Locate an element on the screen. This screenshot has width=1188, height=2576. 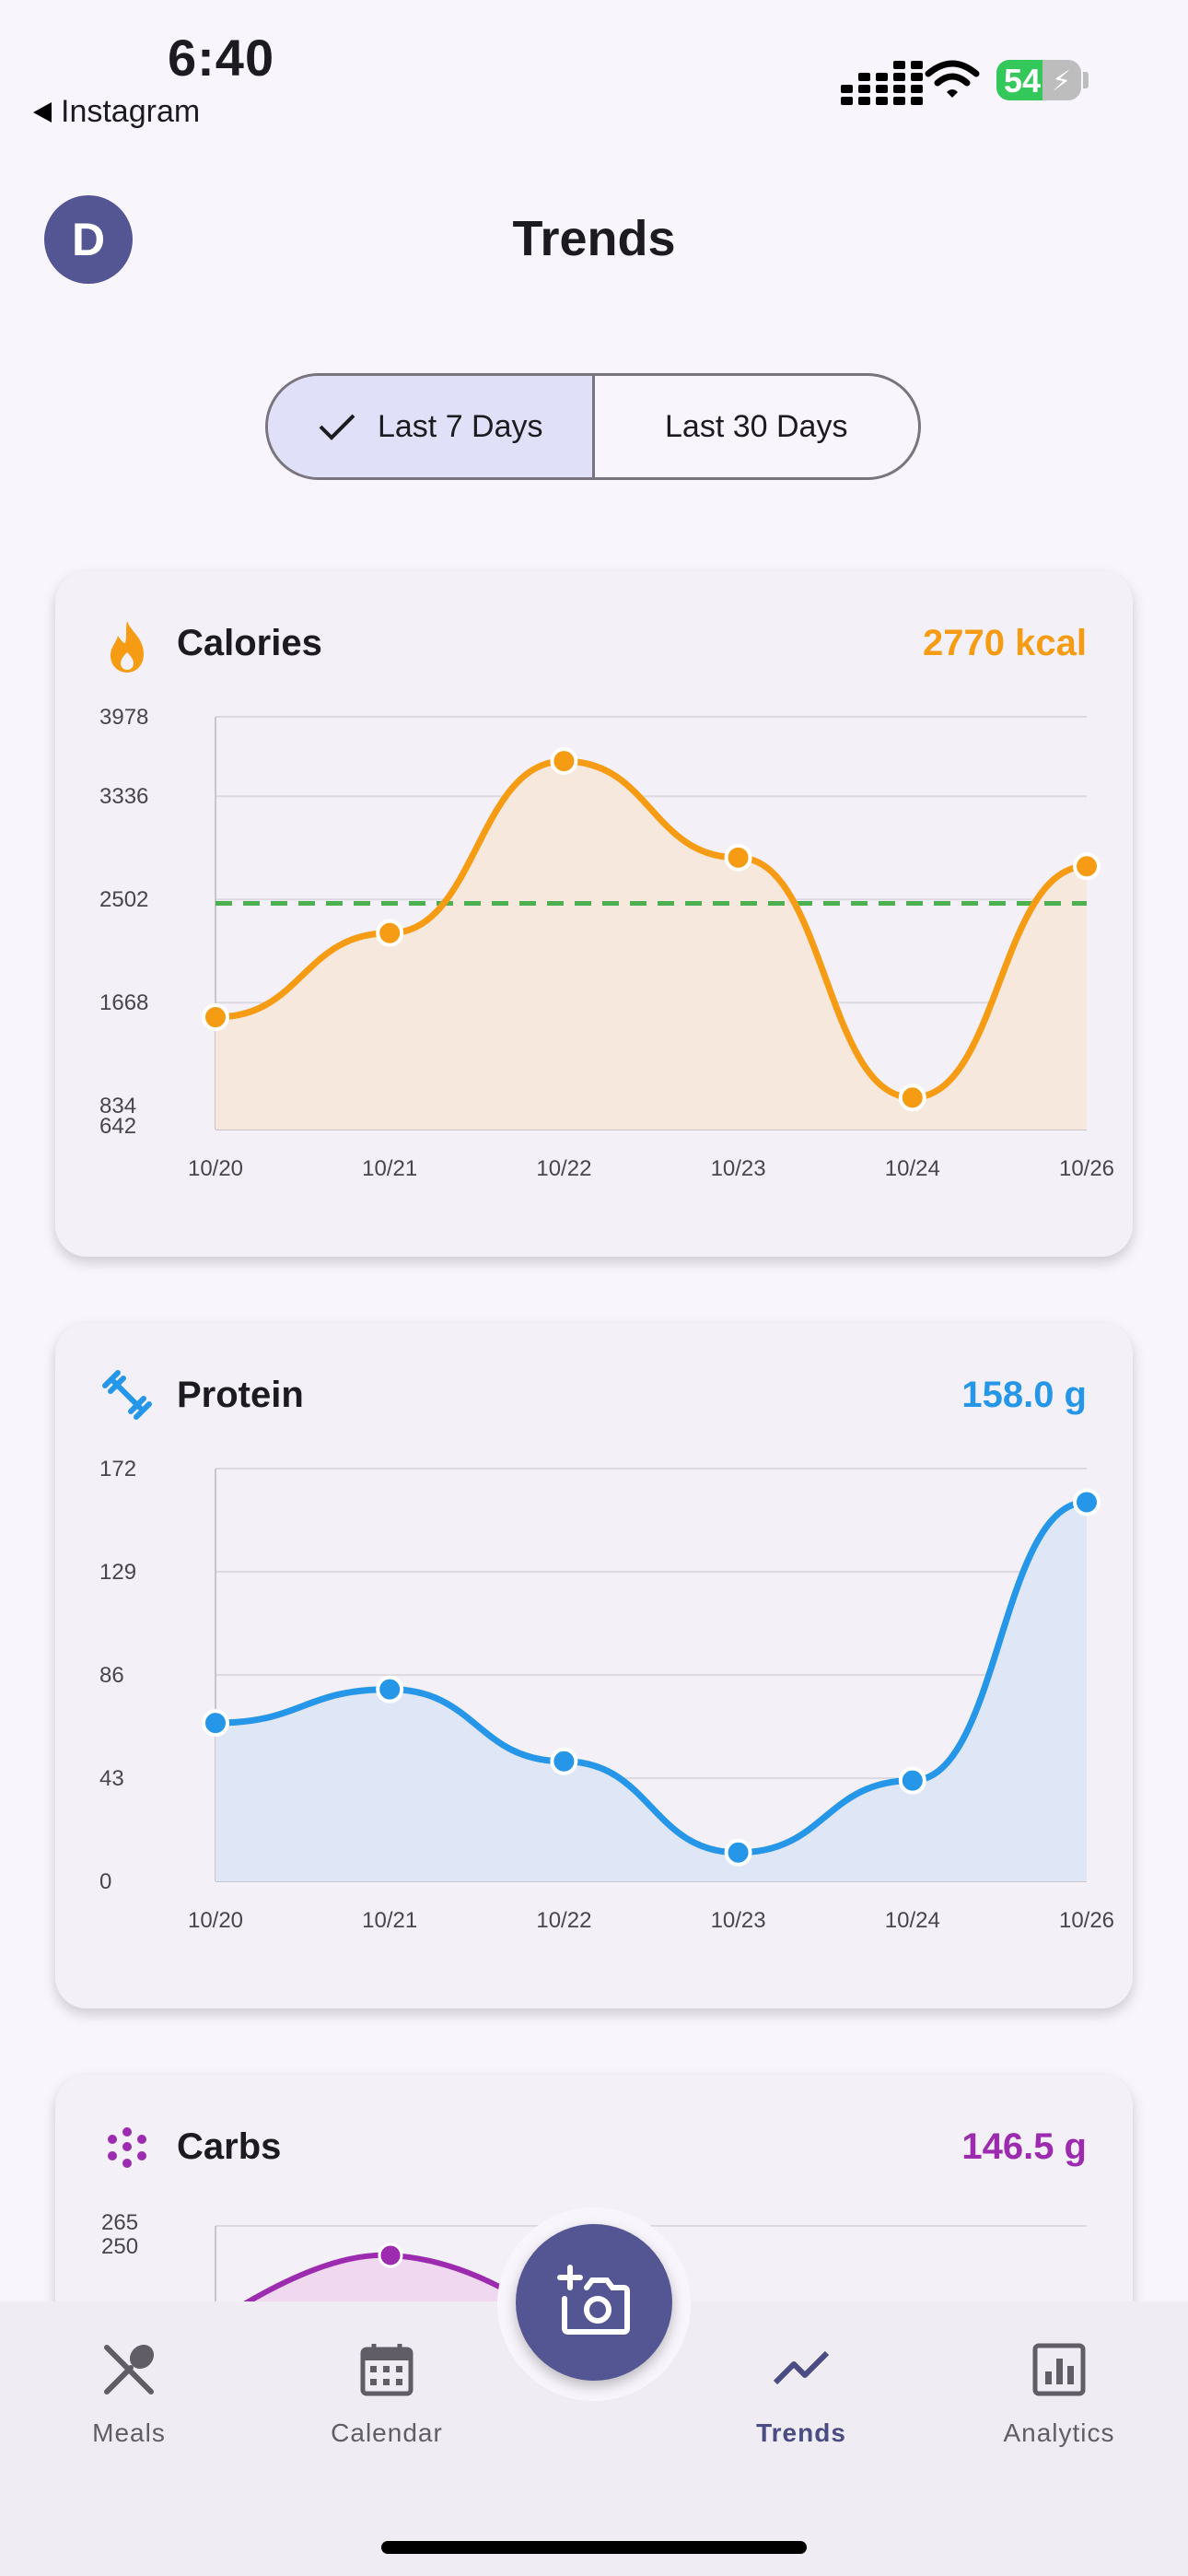
cellular-signal-icon is located at coordinates (882, 83).